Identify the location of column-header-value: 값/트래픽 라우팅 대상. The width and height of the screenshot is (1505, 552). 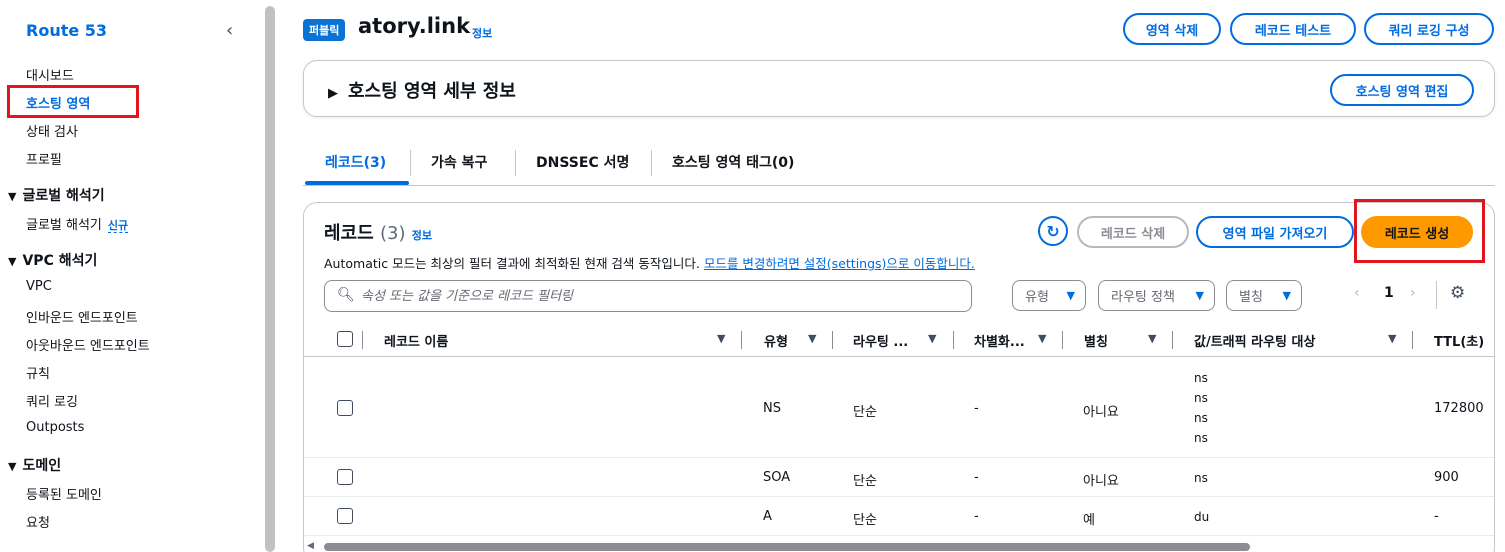
(1254, 340).